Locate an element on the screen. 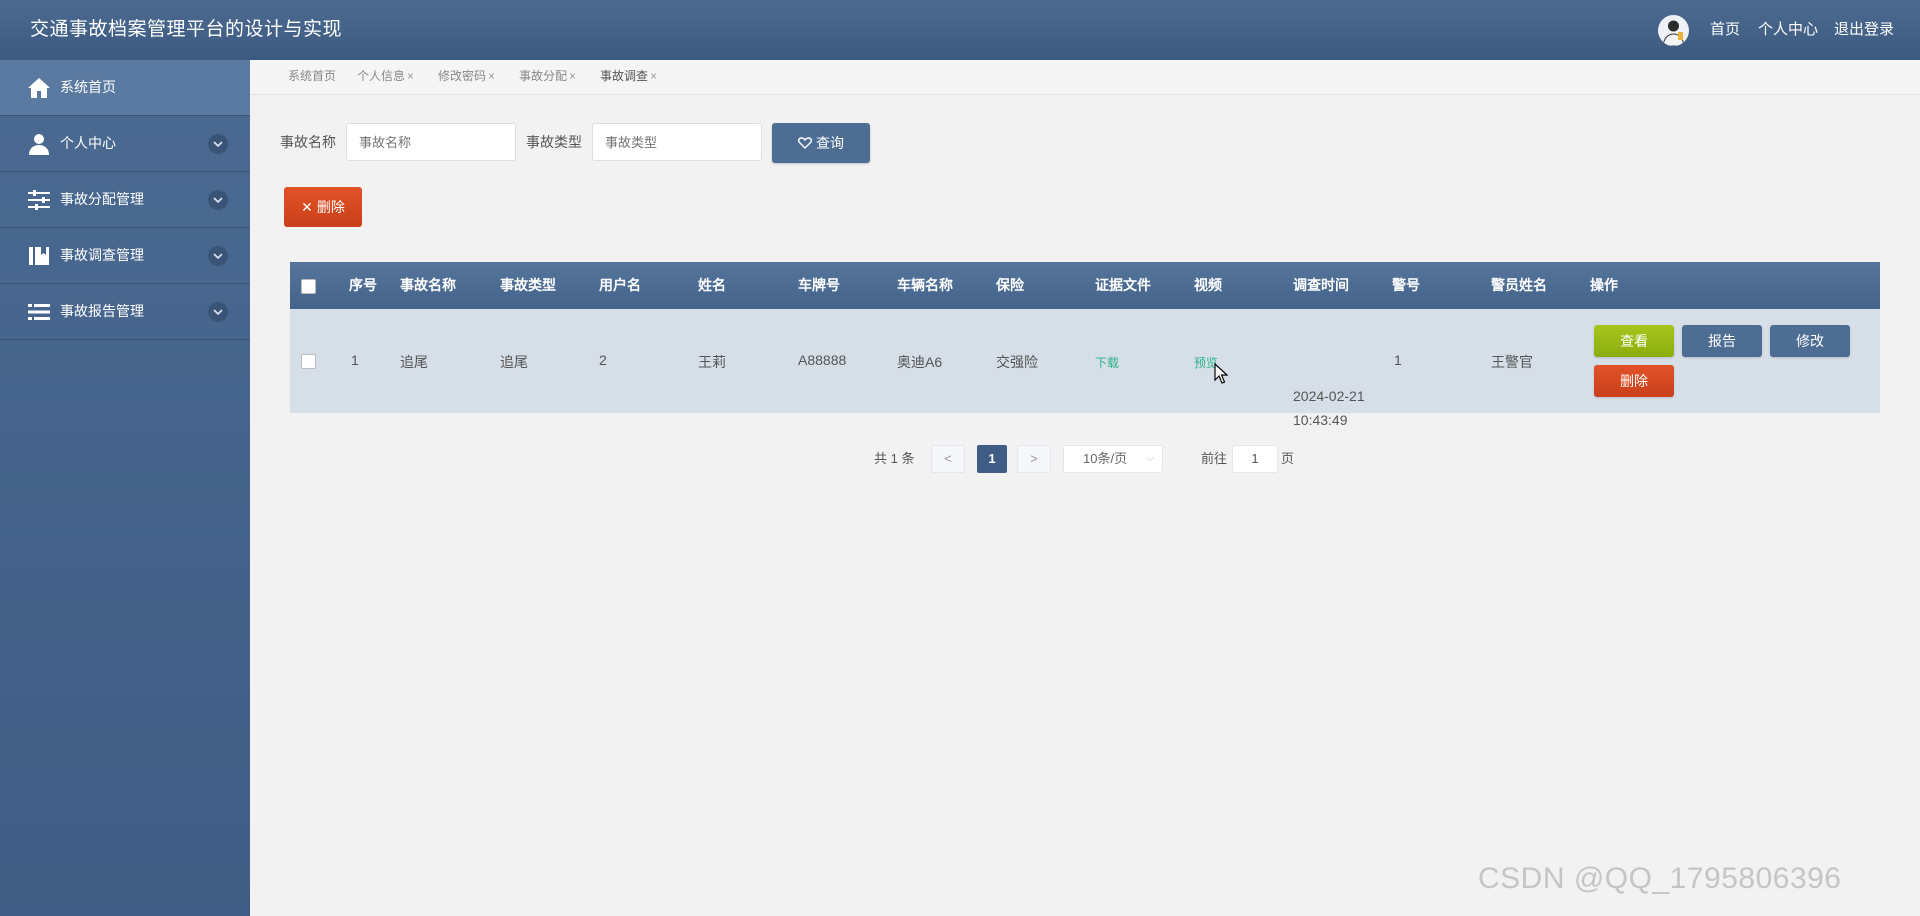 The width and height of the screenshot is (1920, 916). column-header: 警号 is located at coordinates (1406, 285).